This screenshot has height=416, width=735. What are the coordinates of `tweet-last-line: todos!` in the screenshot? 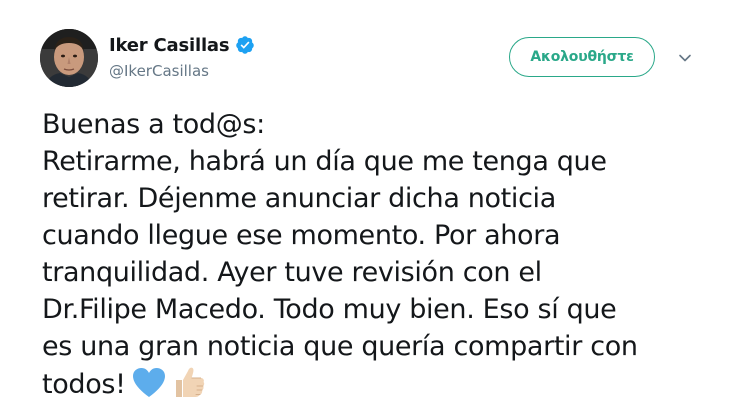 It's located at (382, 383).